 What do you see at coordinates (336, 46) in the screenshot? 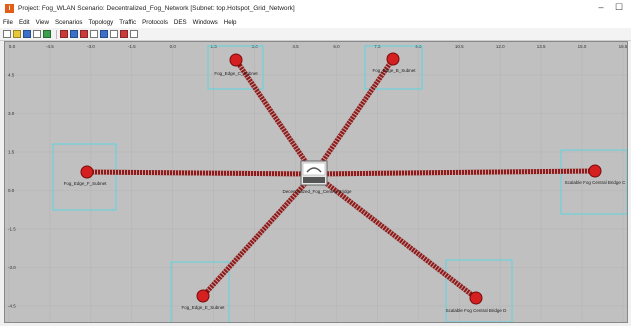
I see `x-tick-label: 6.0` at bounding box center [336, 46].